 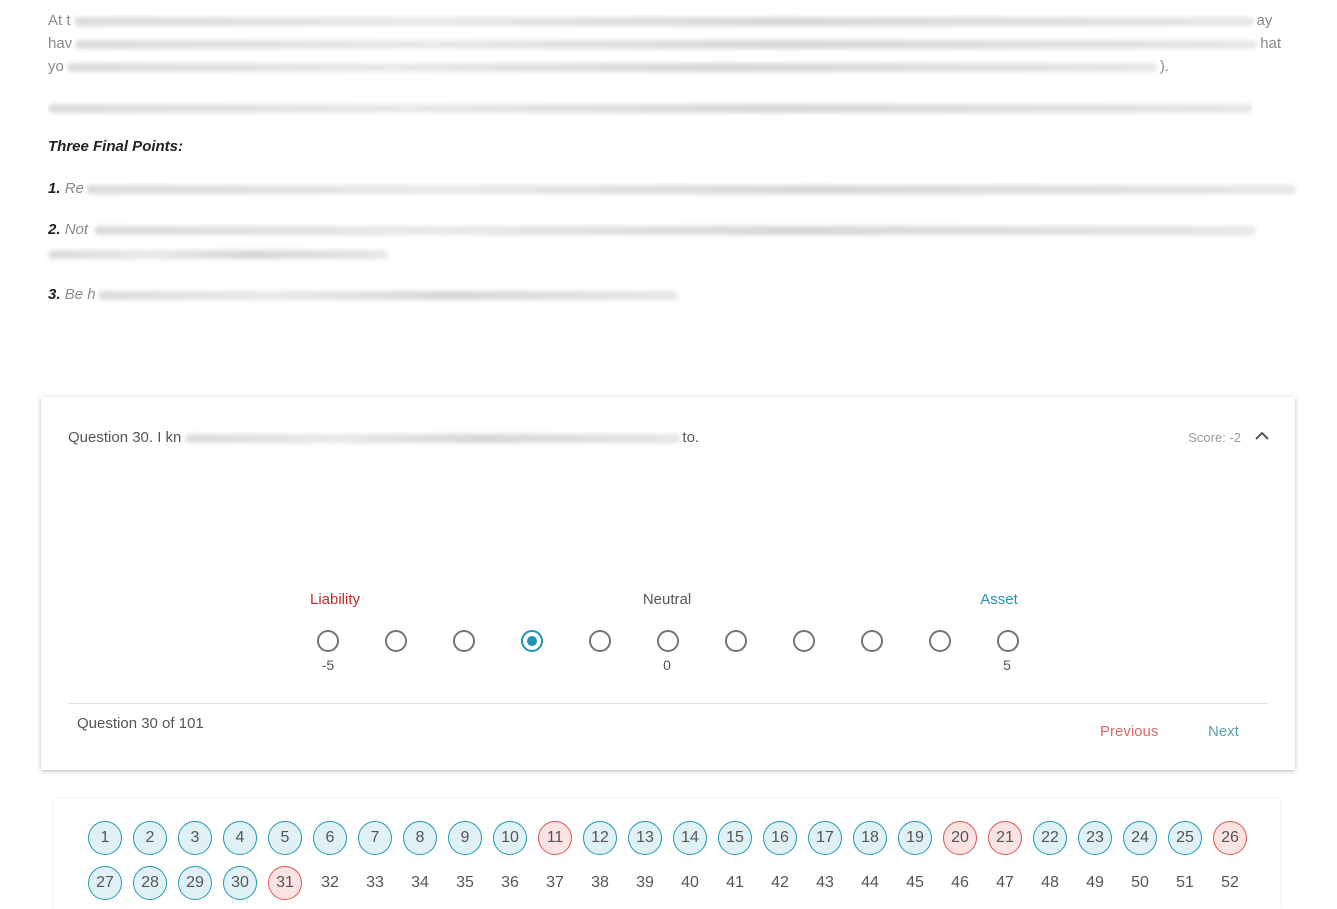 What do you see at coordinates (1264, 20) in the screenshot?
I see `intro-text: ay` at bounding box center [1264, 20].